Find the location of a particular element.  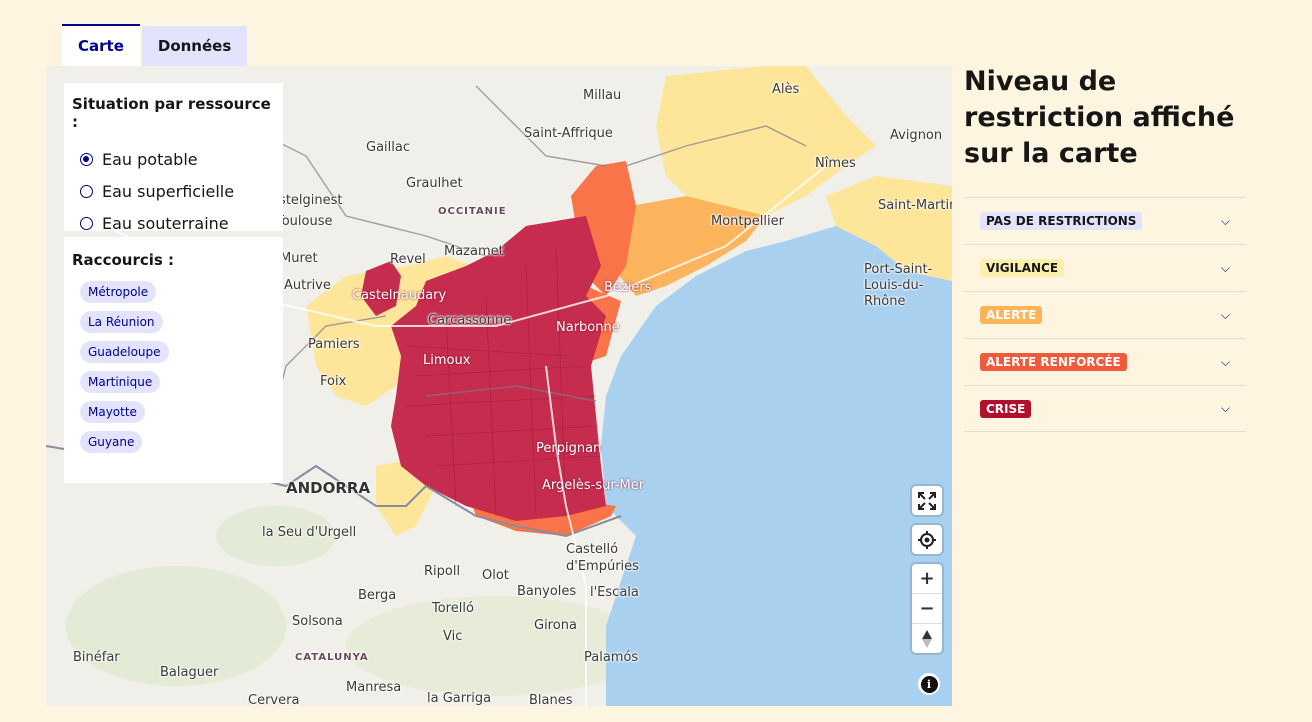

zoom-in-button: + is located at coordinates (927, 578).